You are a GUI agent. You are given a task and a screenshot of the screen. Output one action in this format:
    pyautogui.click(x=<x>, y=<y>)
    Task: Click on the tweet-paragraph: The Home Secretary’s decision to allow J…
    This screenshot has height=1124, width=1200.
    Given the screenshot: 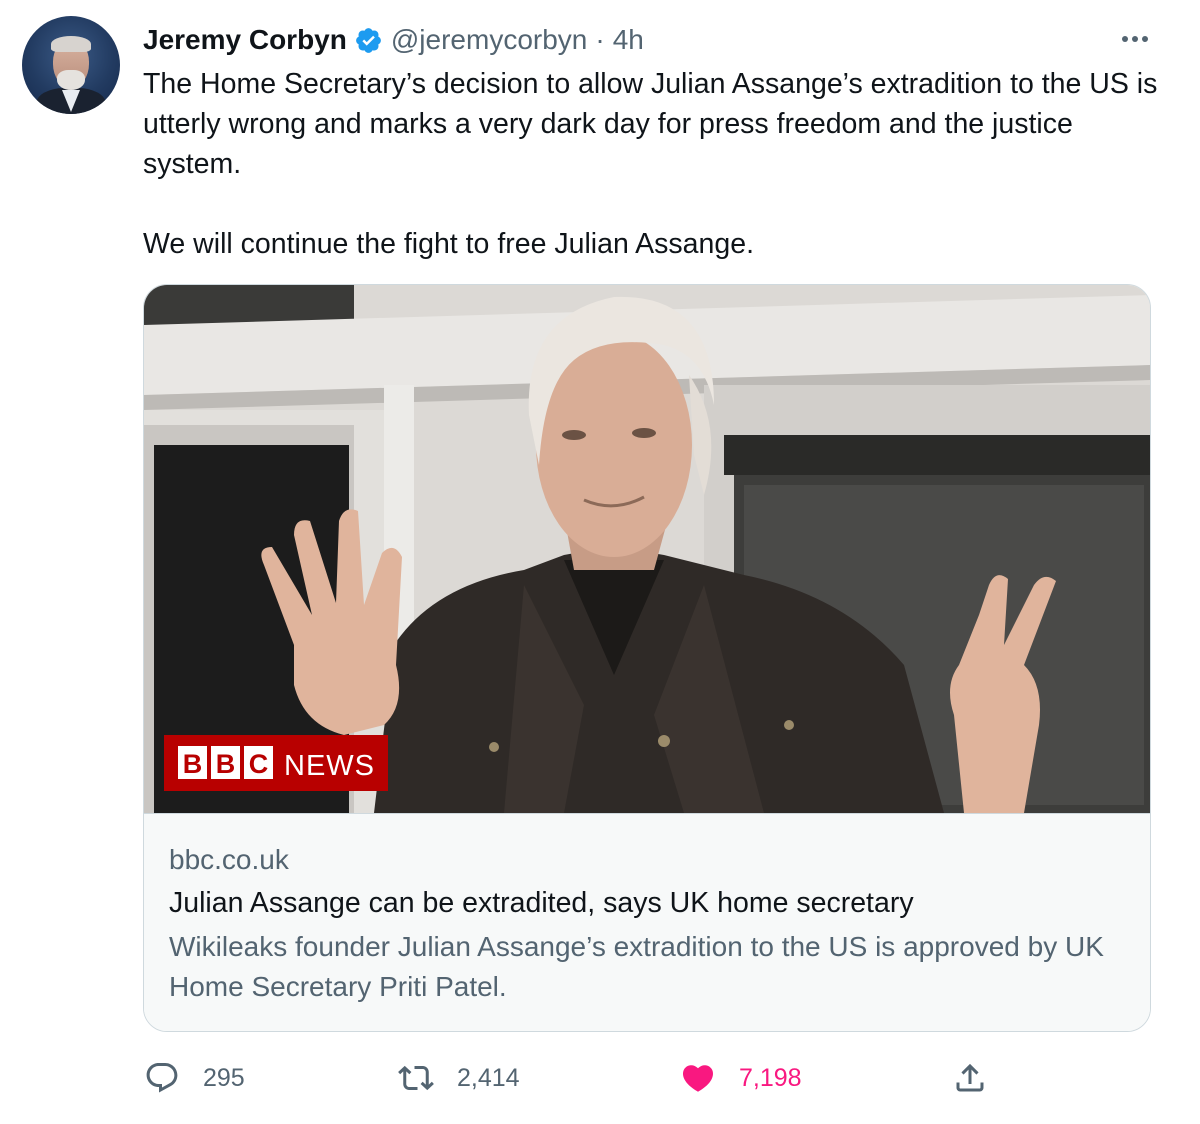 What is the action you would take?
    pyautogui.click(x=650, y=124)
    